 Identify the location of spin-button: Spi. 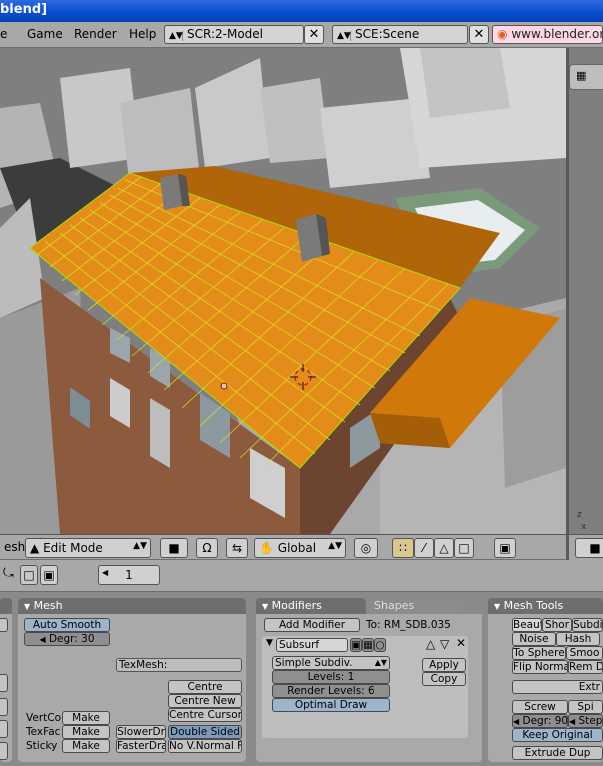
(585, 707).